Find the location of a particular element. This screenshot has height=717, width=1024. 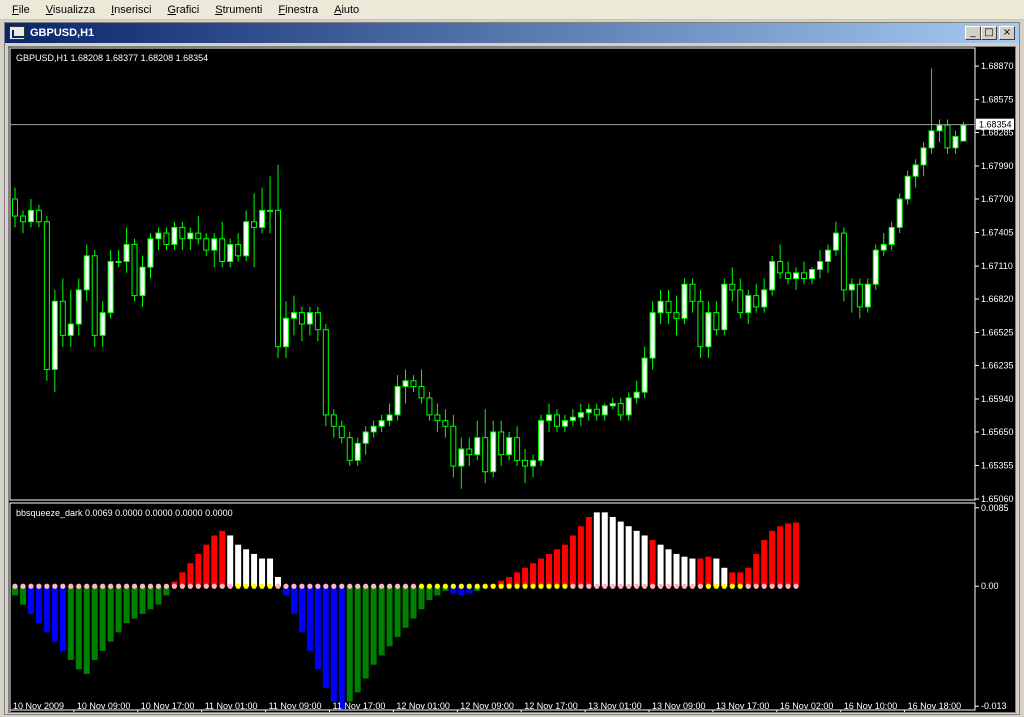

price-tick-label: 1.66820 is located at coordinates (997, 299).